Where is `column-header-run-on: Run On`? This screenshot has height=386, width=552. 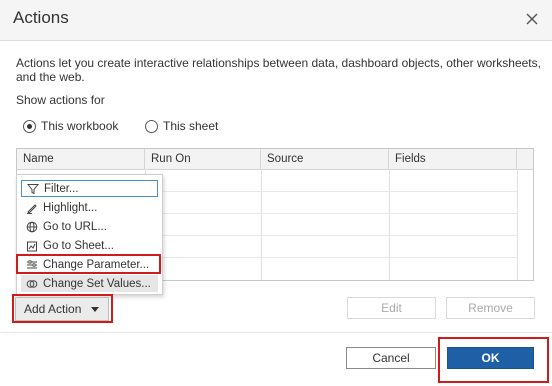
column-header-run-on: Run On is located at coordinates (203, 159).